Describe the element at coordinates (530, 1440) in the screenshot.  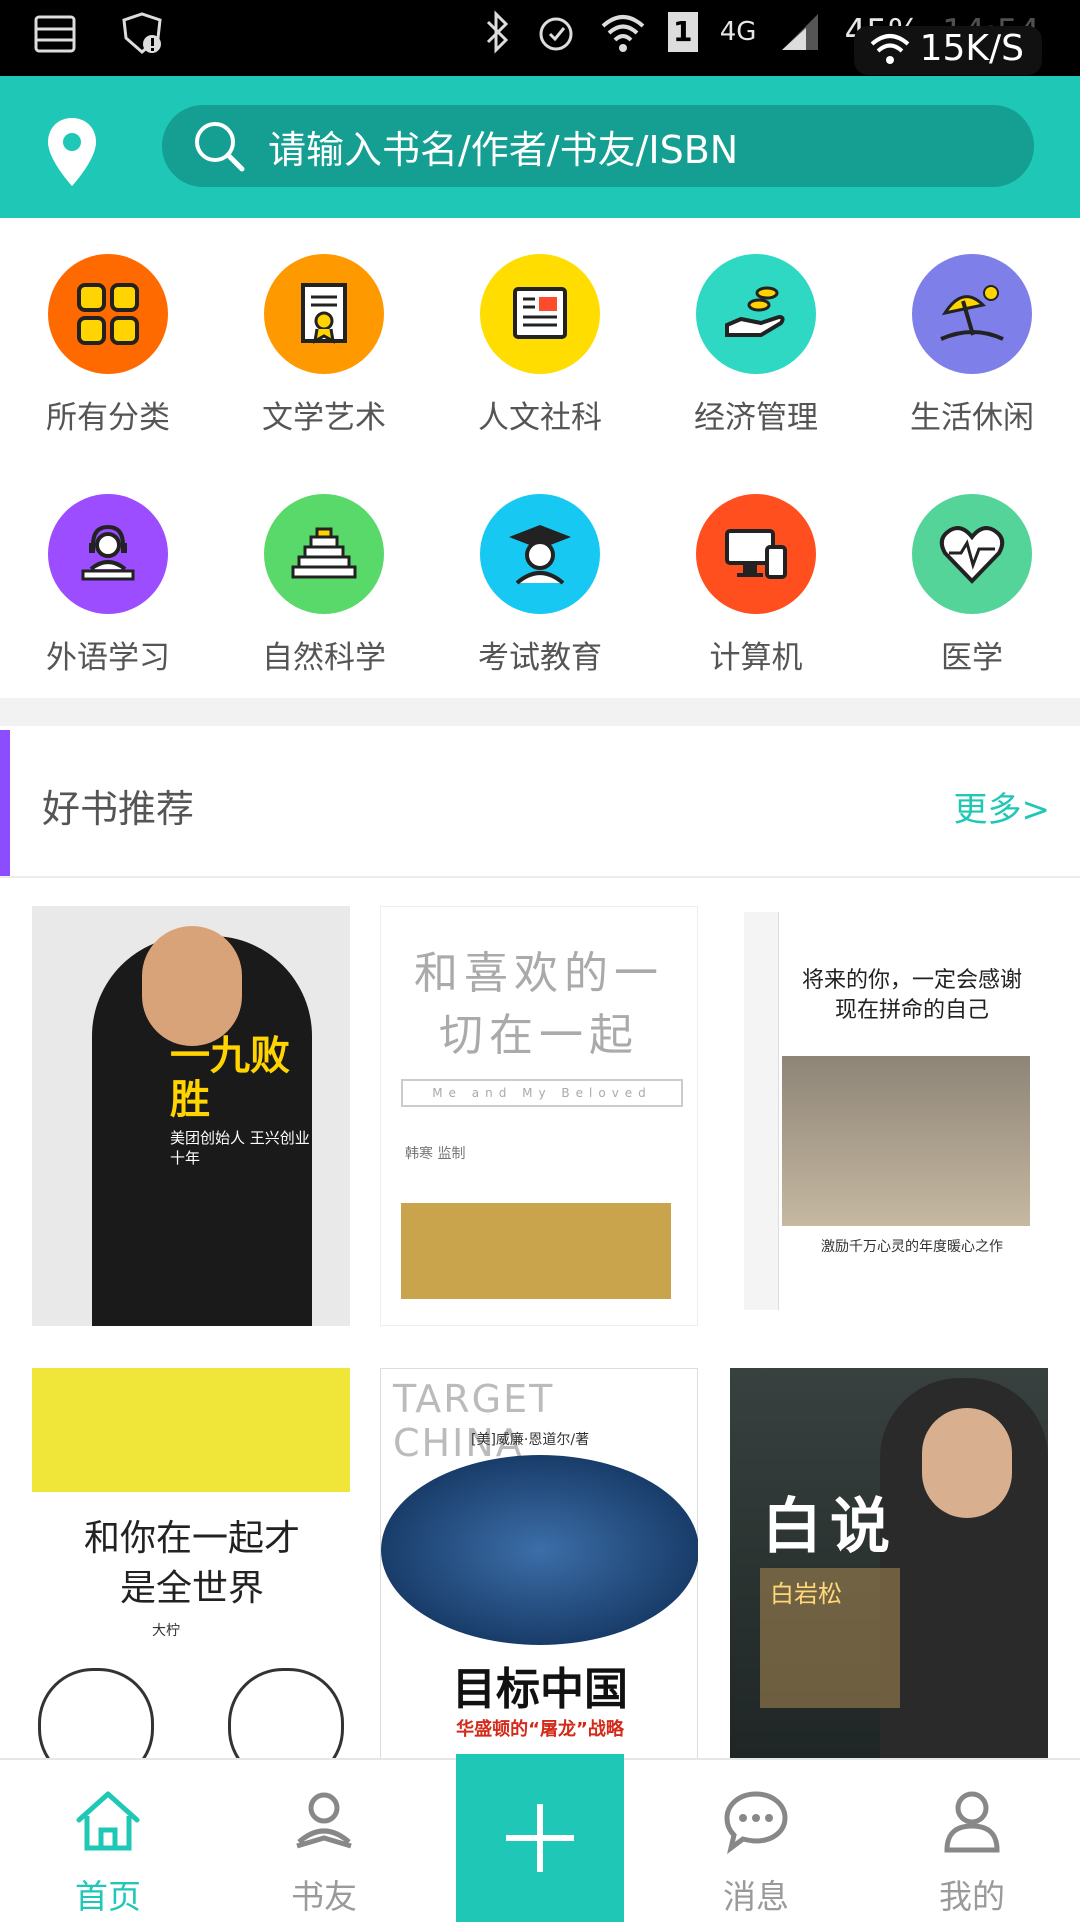
I see `book-author: [美]威廉·恩道尔/著` at that location.